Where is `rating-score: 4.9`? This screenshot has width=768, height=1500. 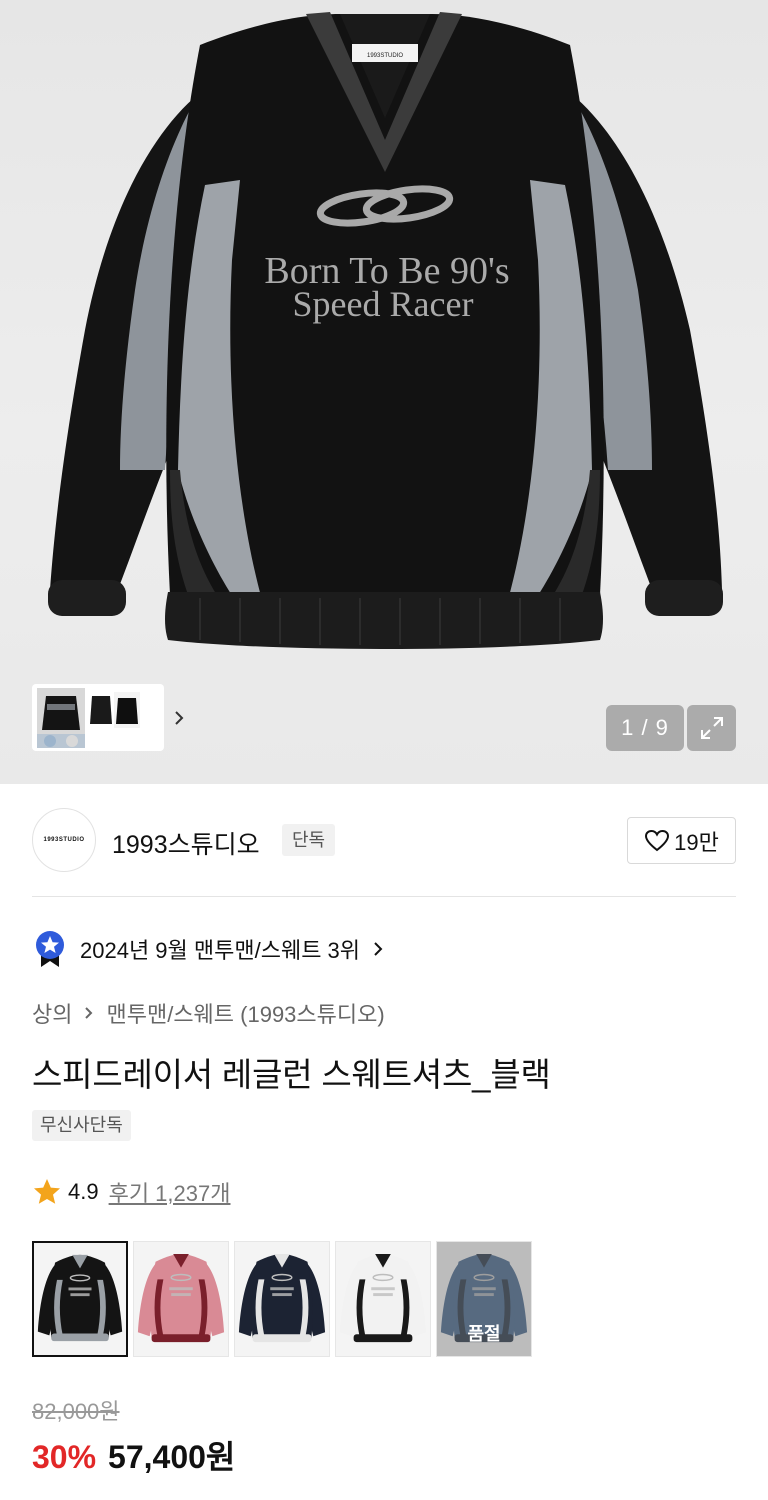 rating-score: 4.9 is located at coordinates (83, 1191).